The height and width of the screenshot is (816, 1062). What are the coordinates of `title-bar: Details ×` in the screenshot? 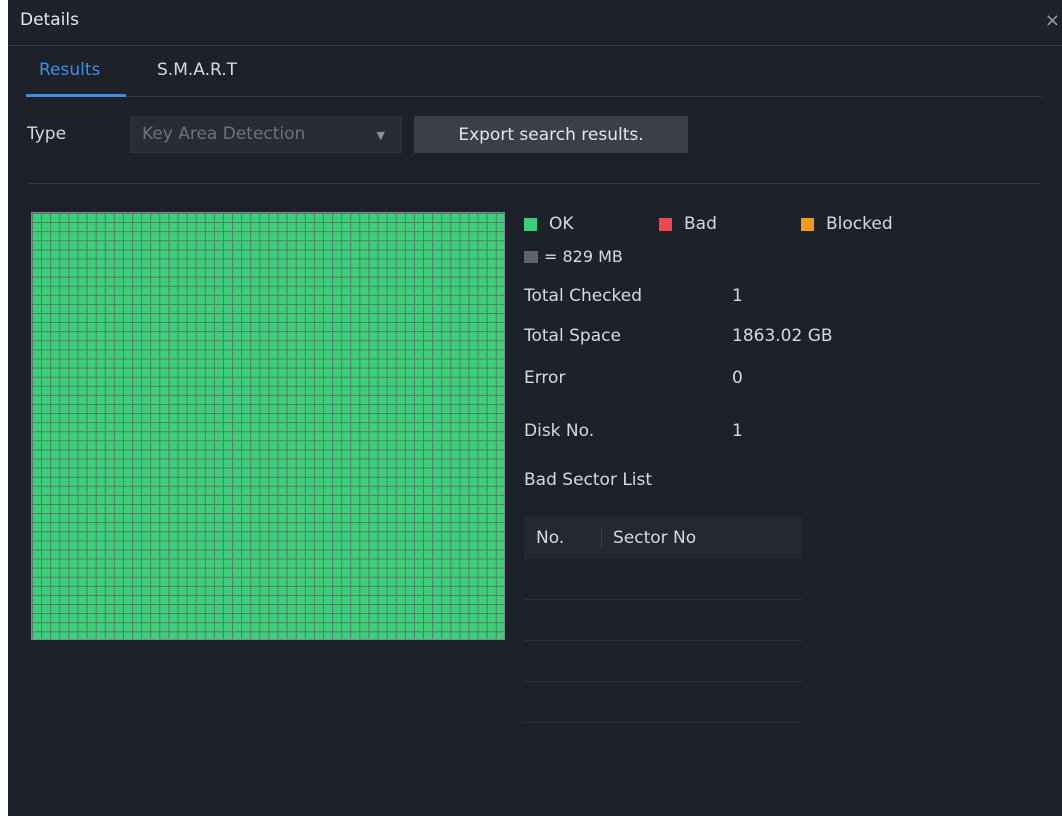 It's located at (535, 23).